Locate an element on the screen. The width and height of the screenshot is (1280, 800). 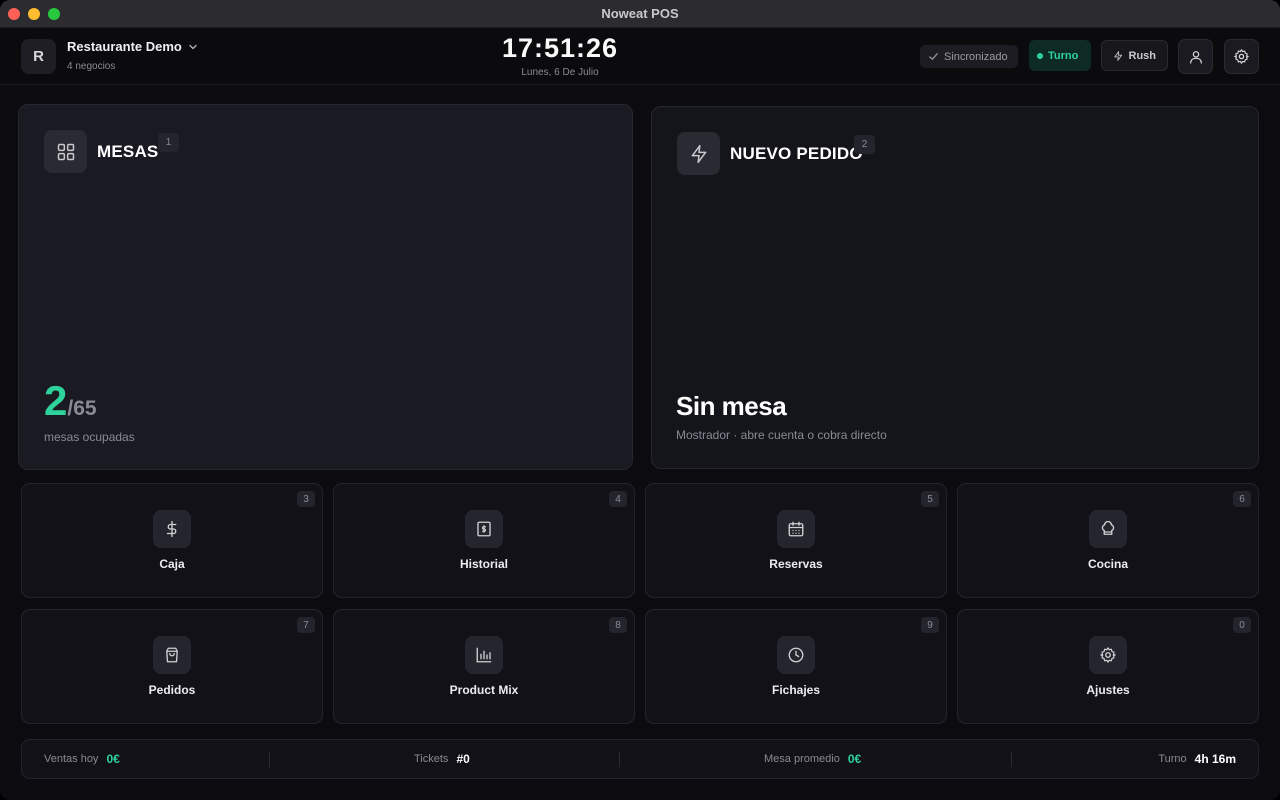
shortcut-badge: 0 is located at coordinates (1242, 625).